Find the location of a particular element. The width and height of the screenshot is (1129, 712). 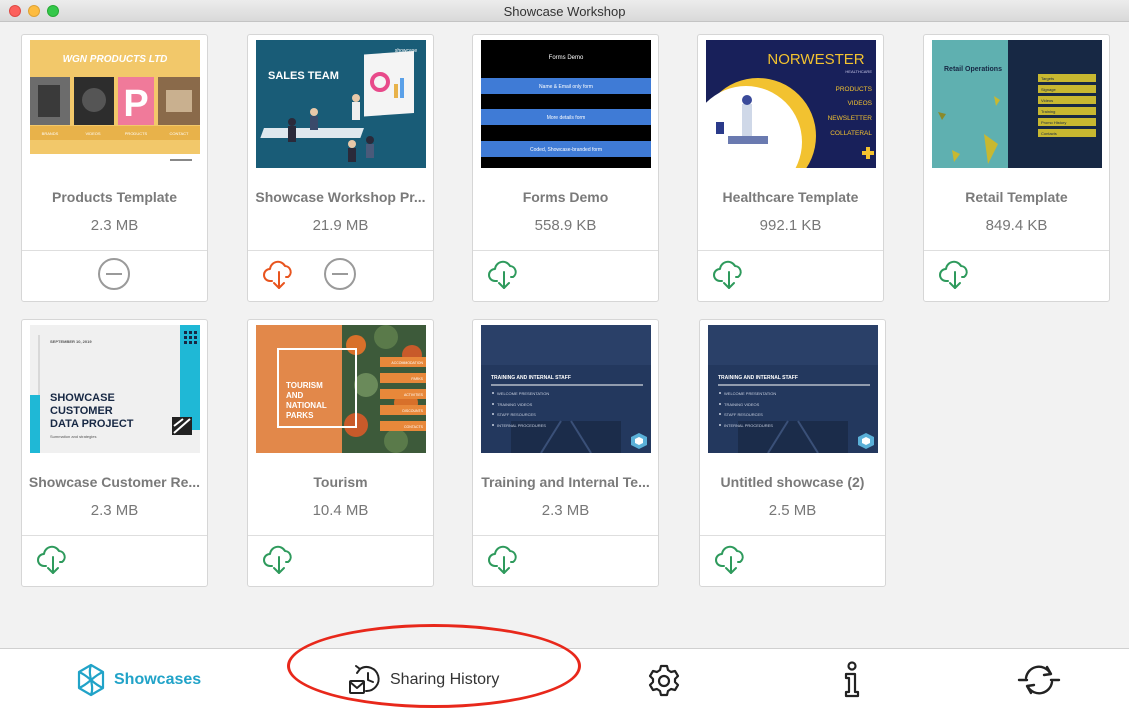

sync-icon is located at coordinates (1039, 680).